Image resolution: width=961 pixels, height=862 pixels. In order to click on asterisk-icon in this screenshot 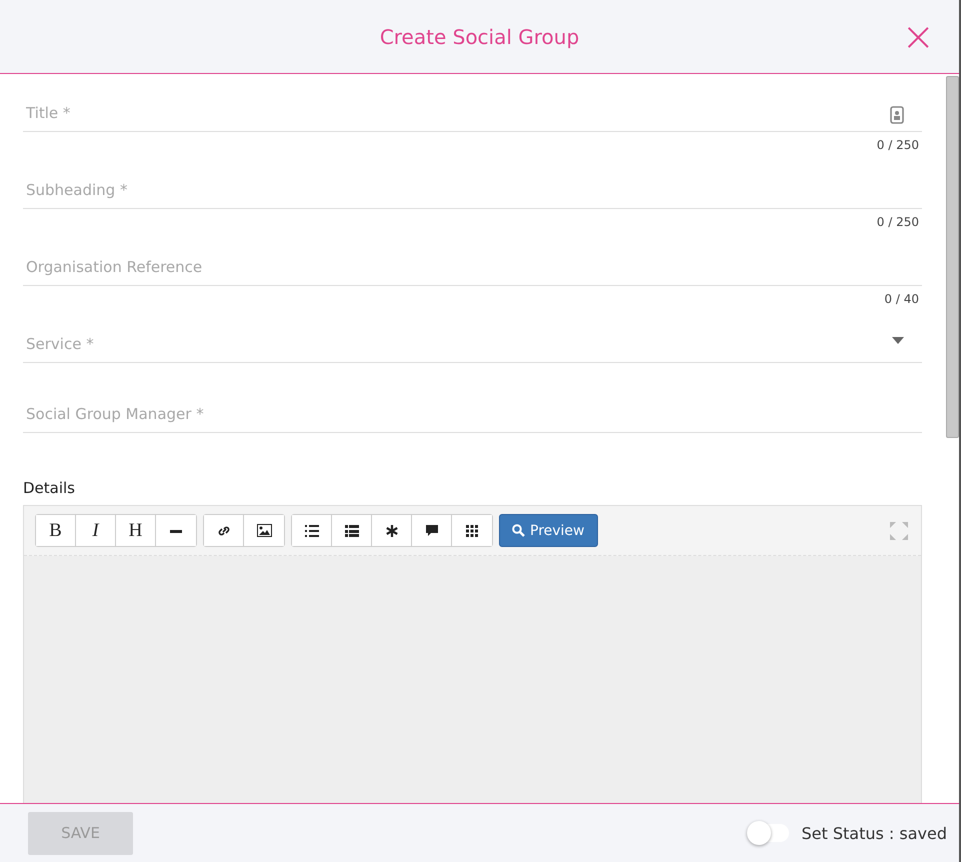, I will do `click(392, 530)`.